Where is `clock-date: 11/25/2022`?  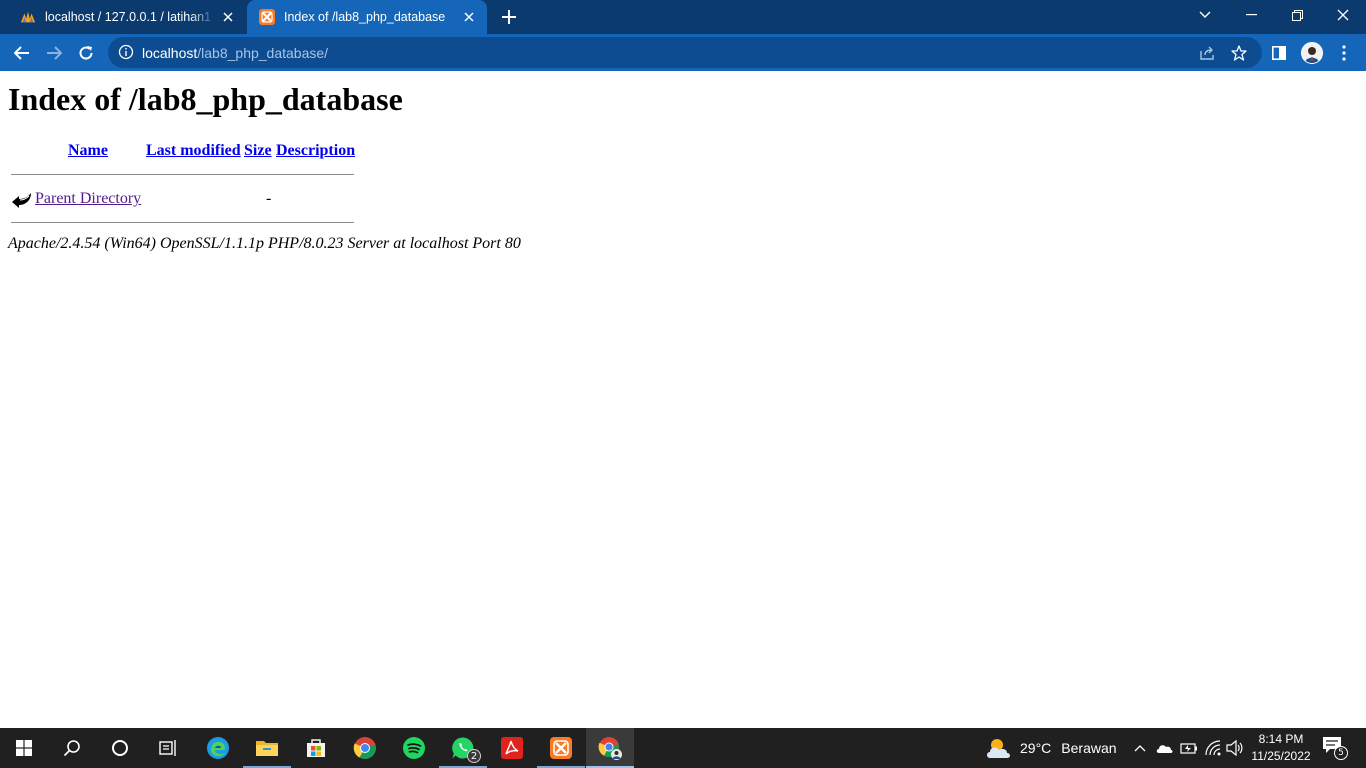 clock-date: 11/25/2022 is located at coordinates (1281, 756).